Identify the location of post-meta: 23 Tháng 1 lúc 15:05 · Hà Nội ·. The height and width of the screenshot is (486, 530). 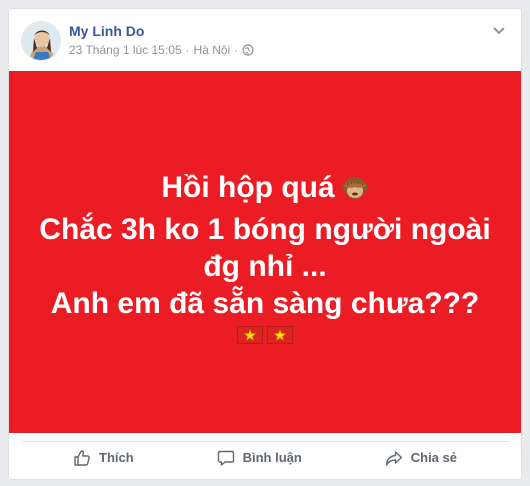
(161, 50).